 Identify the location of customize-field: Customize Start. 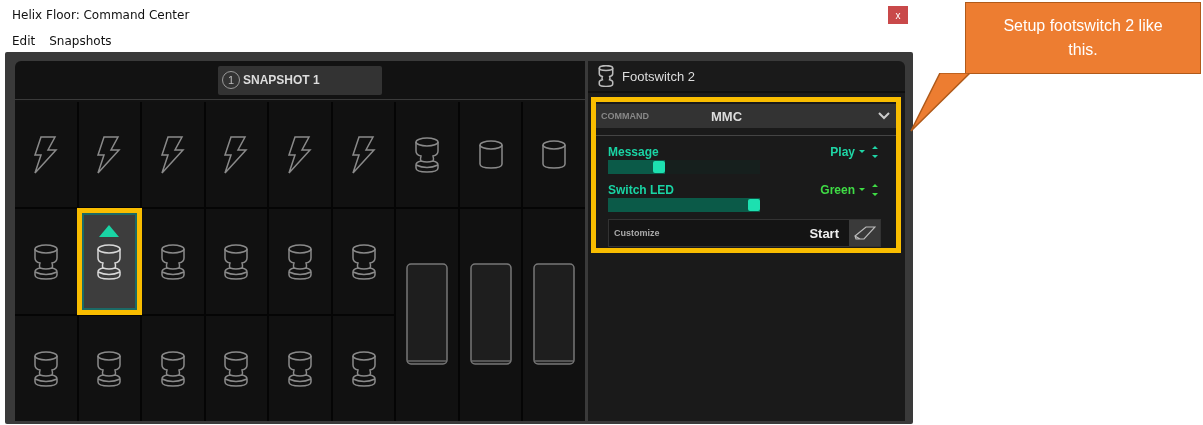
(744, 233).